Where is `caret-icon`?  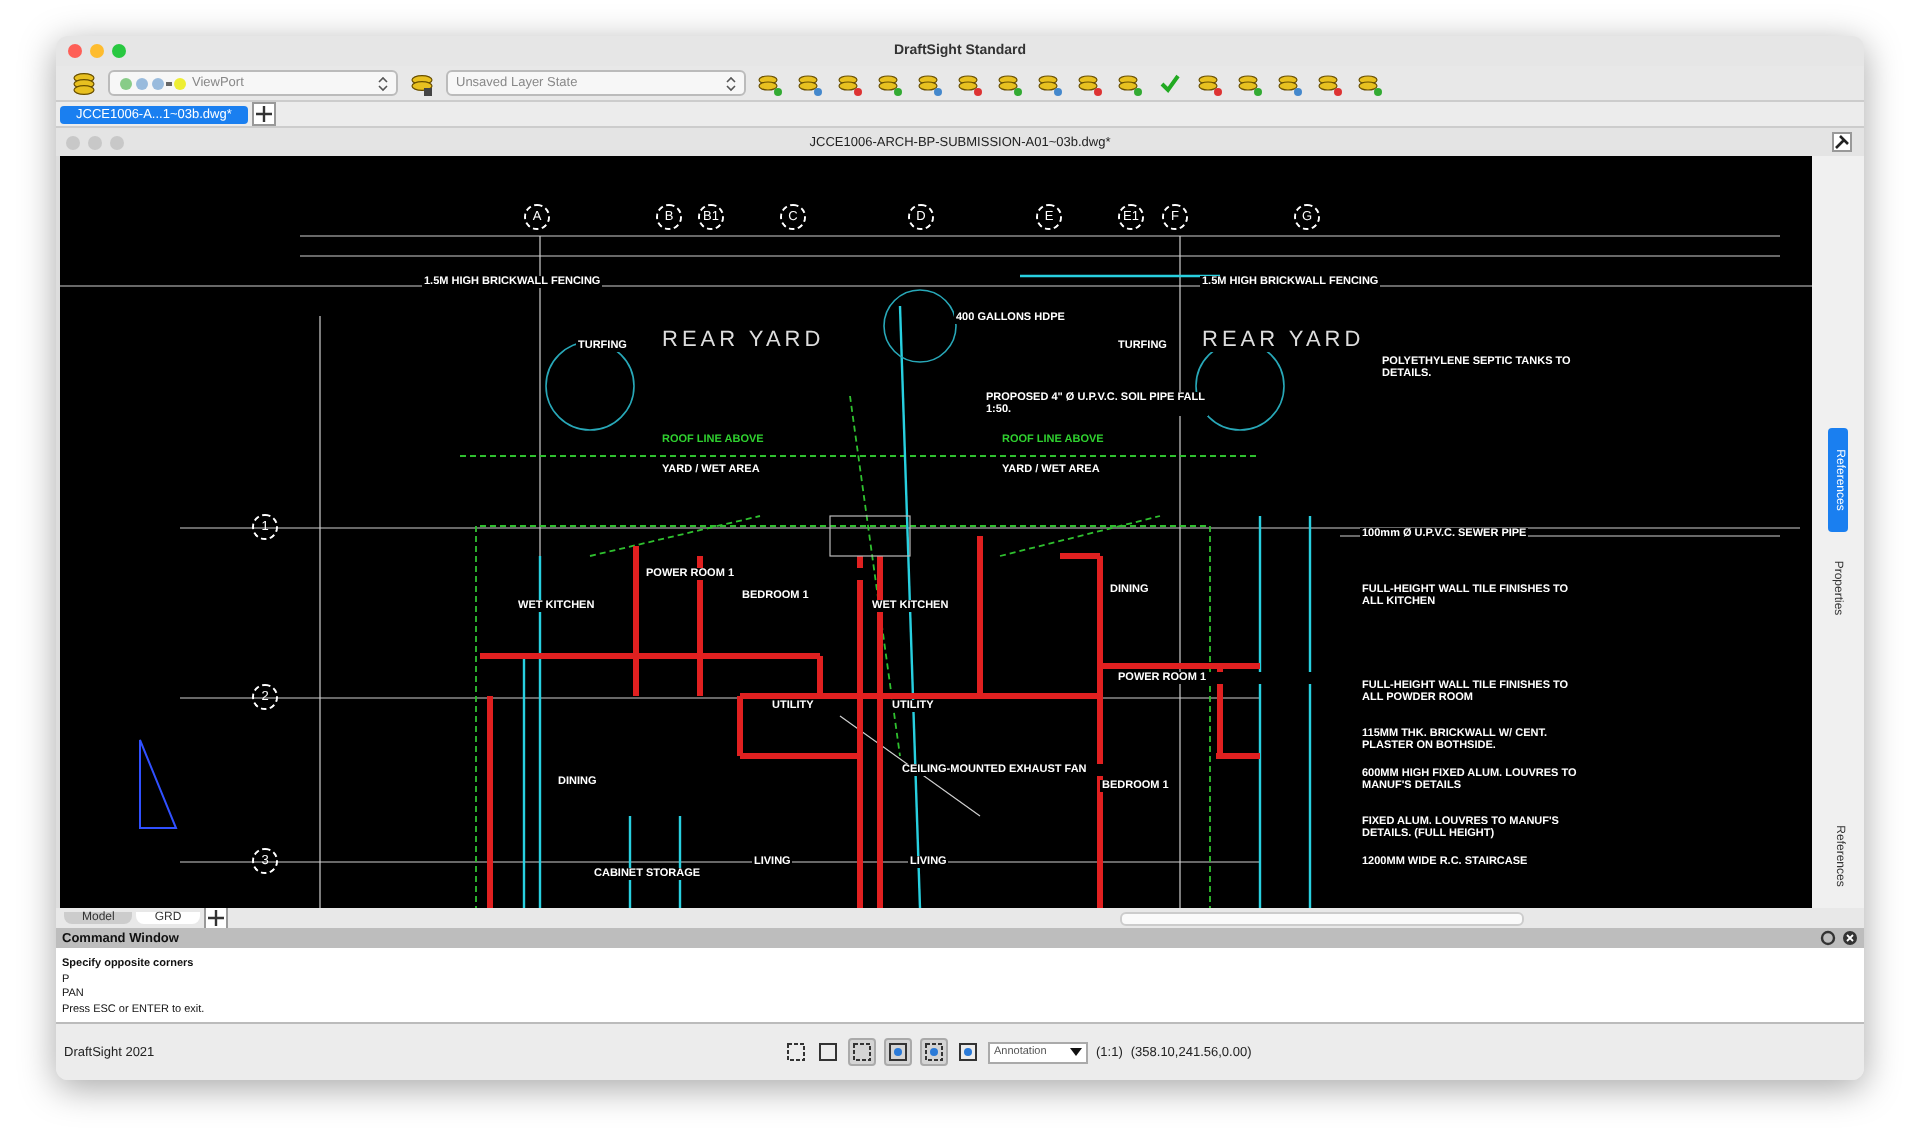
caret-icon is located at coordinates (1076, 1052).